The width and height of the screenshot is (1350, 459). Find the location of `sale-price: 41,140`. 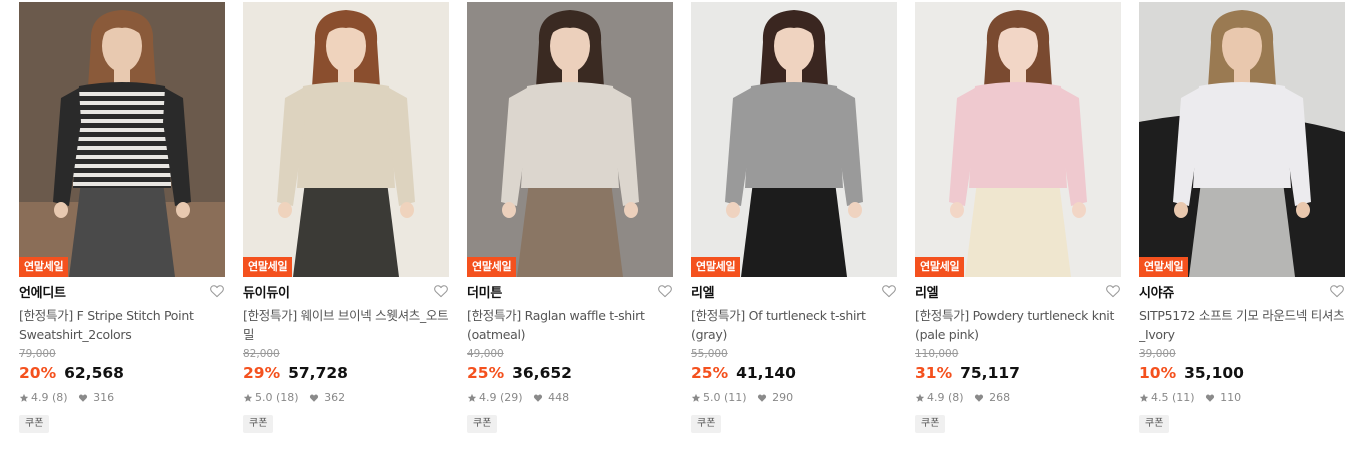

sale-price: 41,140 is located at coordinates (766, 373).